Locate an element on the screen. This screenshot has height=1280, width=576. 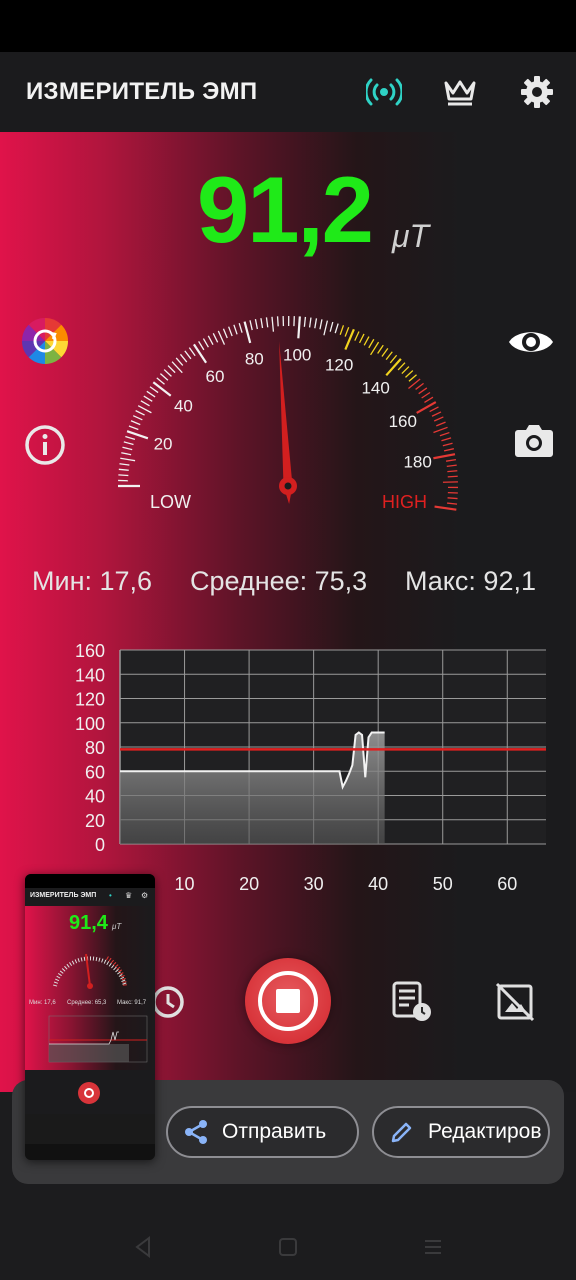
thumb-unit: μT is located at coordinates (117, 926).